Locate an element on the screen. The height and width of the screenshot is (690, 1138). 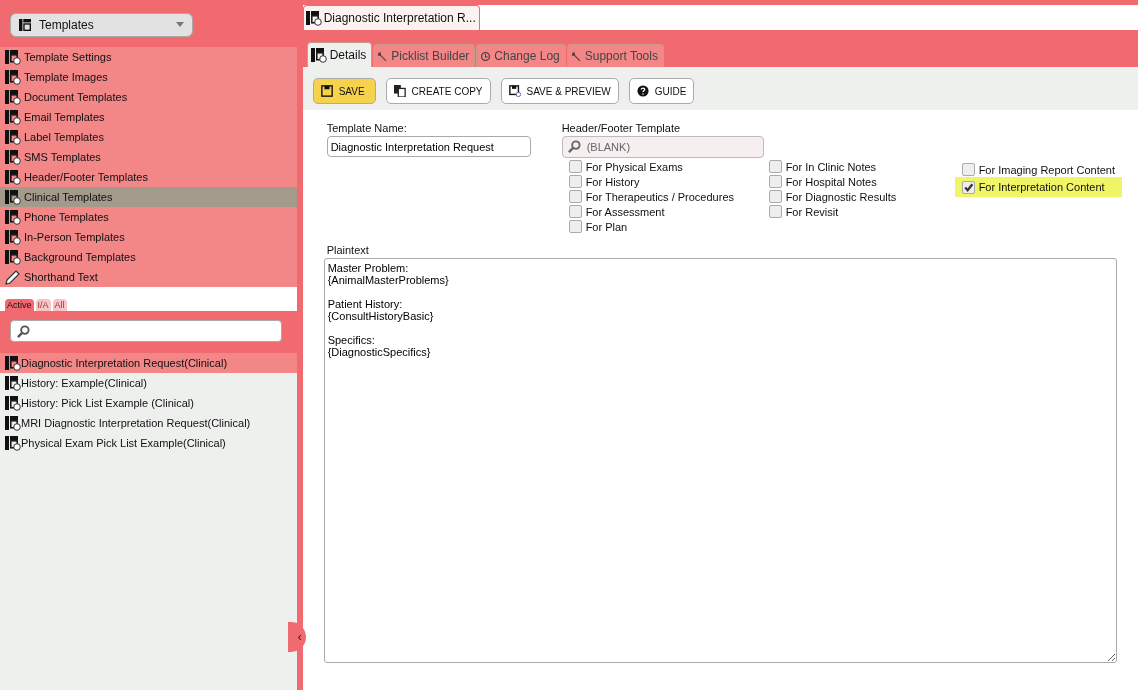
toolbar-button: SAVE & PREVIEW is located at coordinates (559, 91).